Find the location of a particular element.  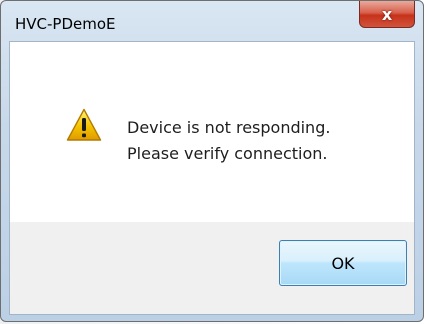

title-bar: HVC-PDemoE x is located at coordinates (212, 21).